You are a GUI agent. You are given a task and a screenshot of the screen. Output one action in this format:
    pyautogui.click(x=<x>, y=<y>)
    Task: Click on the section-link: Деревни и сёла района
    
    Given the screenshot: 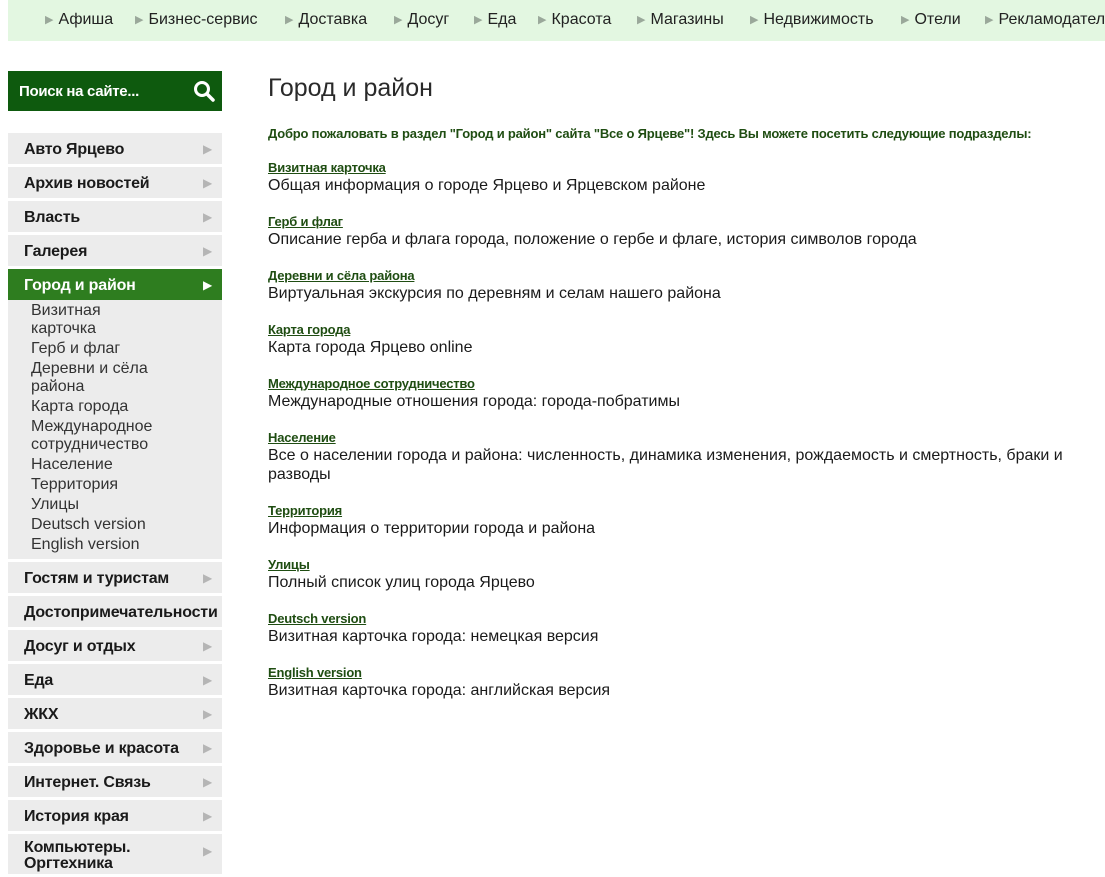 What is the action you would take?
    pyautogui.click(x=678, y=276)
    